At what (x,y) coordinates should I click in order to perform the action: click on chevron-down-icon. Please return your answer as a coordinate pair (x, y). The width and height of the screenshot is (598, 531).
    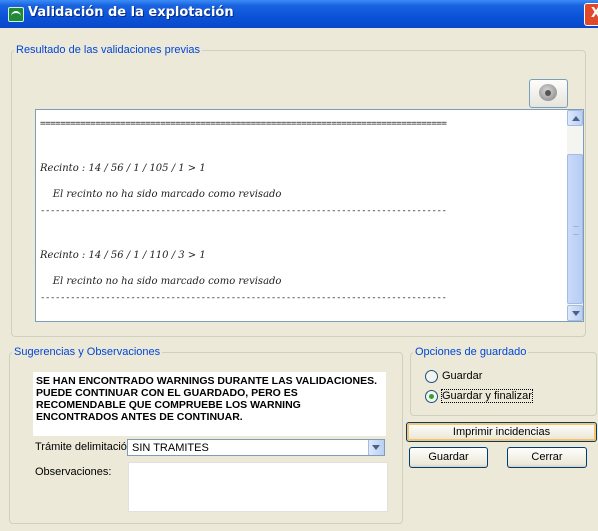
    Looking at the image, I should click on (376, 447).